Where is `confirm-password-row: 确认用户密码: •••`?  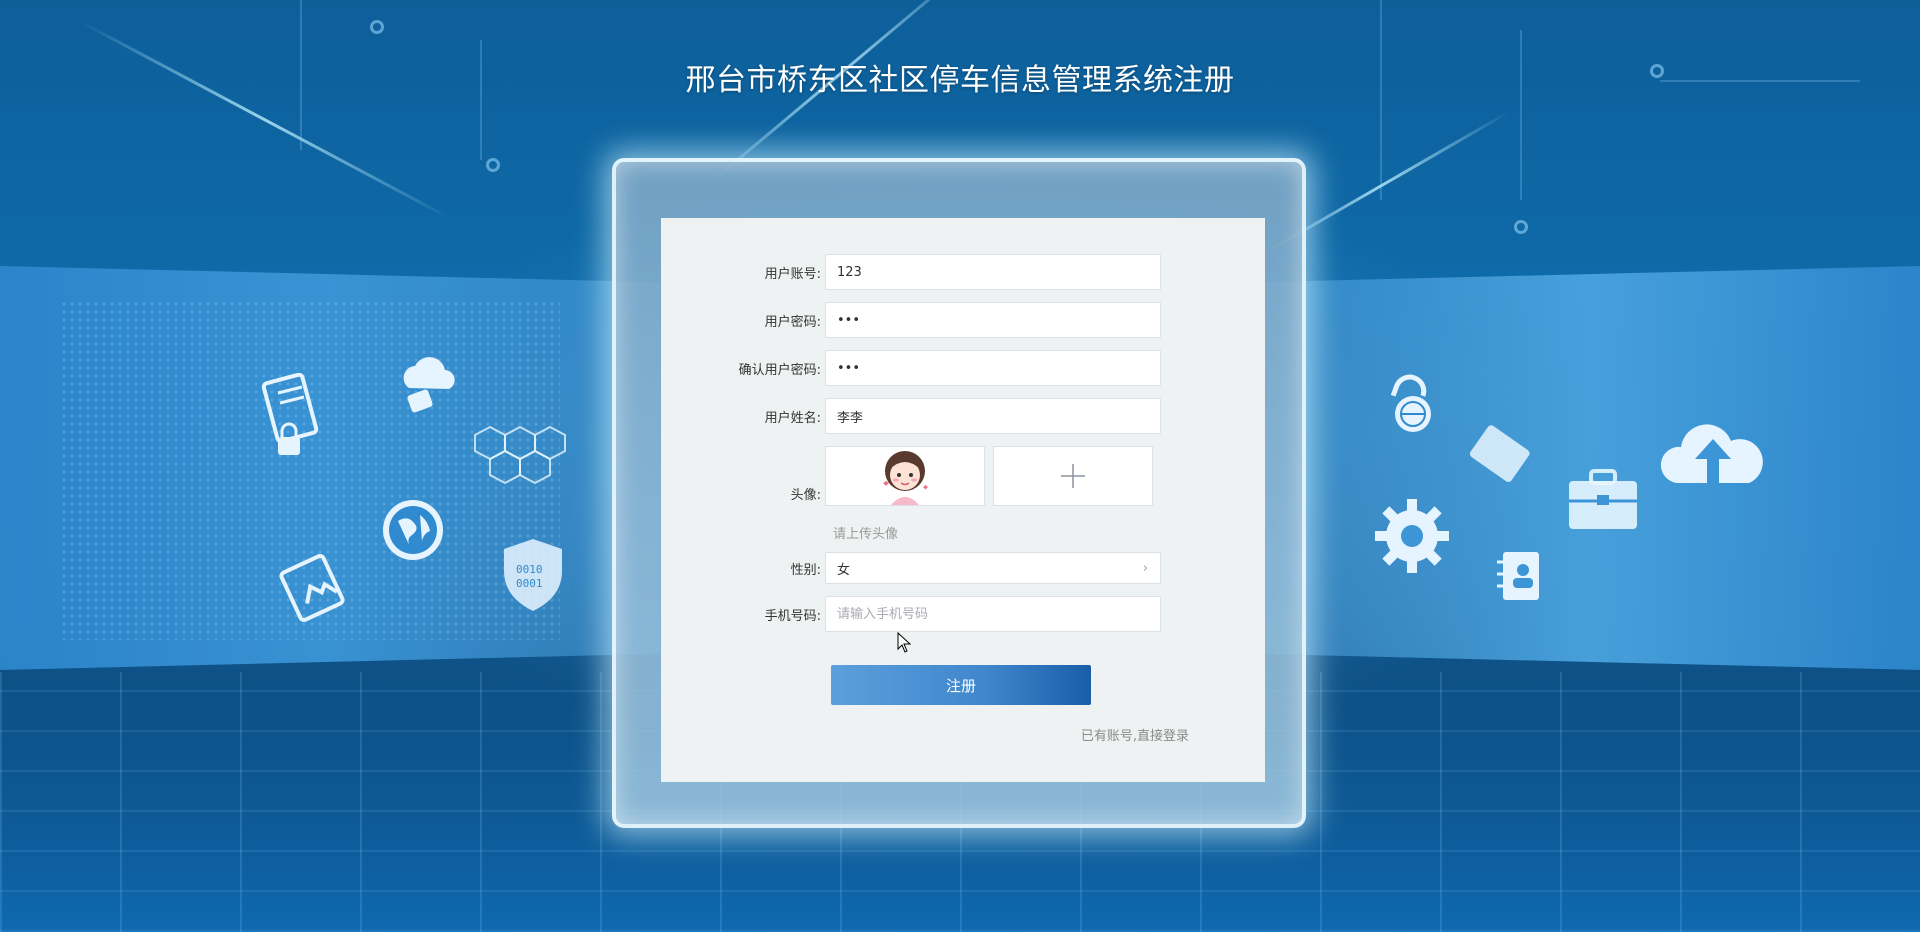
confirm-password-row: 确认用户密码: ••• is located at coordinates (963, 368).